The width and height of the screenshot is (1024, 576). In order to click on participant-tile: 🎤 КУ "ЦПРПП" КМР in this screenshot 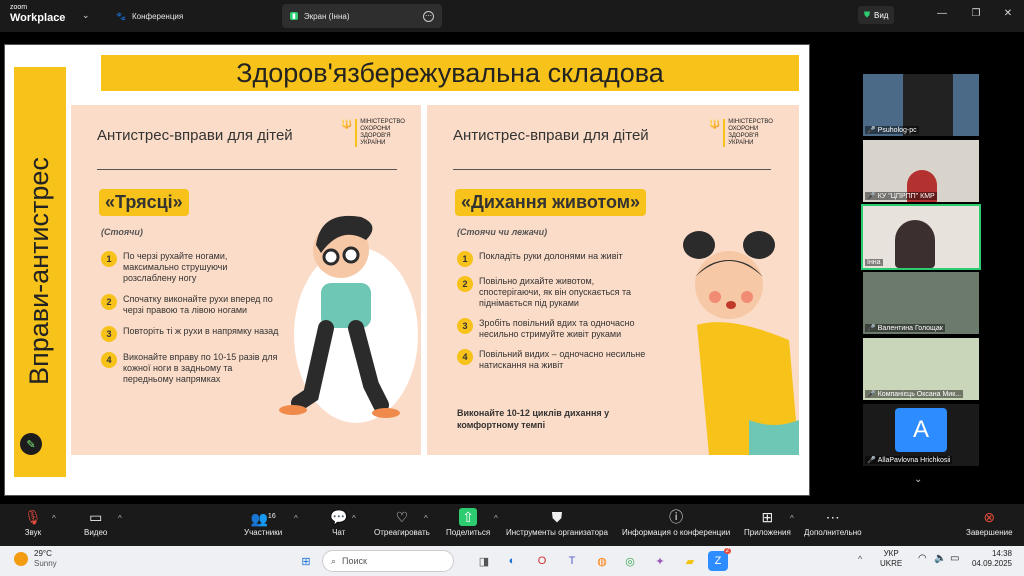, I will do `click(921, 171)`.